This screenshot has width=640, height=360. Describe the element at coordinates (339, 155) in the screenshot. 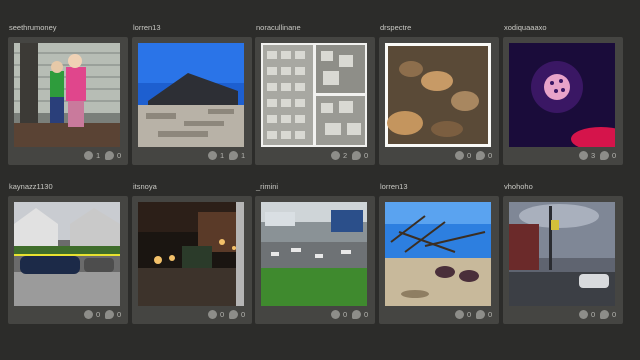

I see `like-button: 2` at that location.